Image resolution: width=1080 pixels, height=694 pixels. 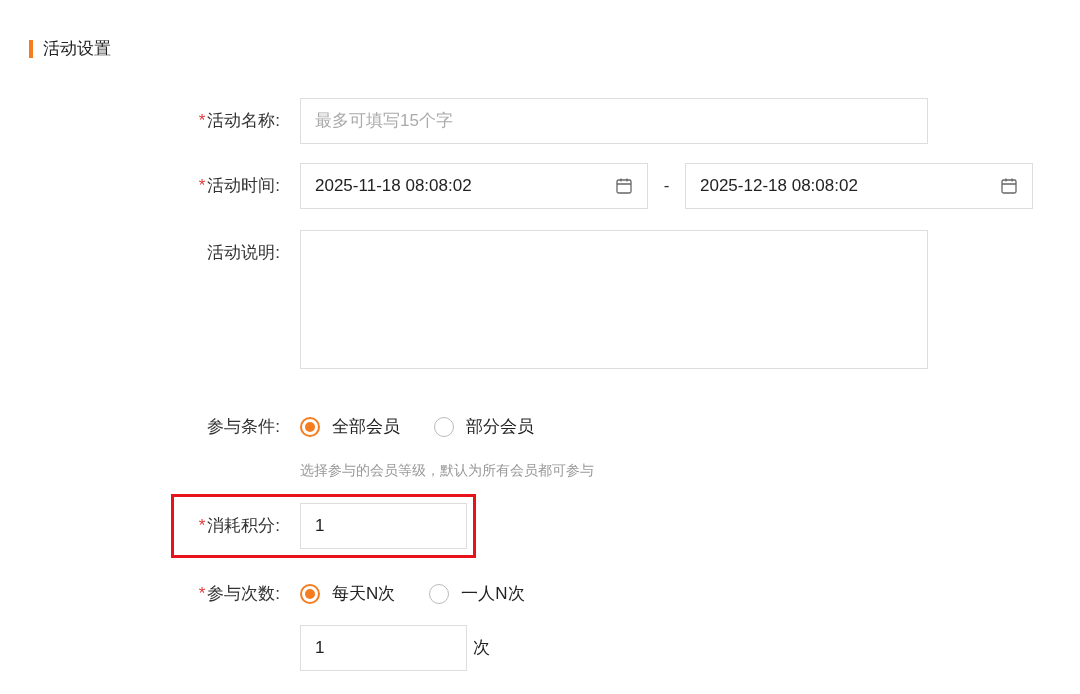 What do you see at coordinates (31, 48) in the screenshot?
I see `section-accent-bar` at bounding box center [31, 48].